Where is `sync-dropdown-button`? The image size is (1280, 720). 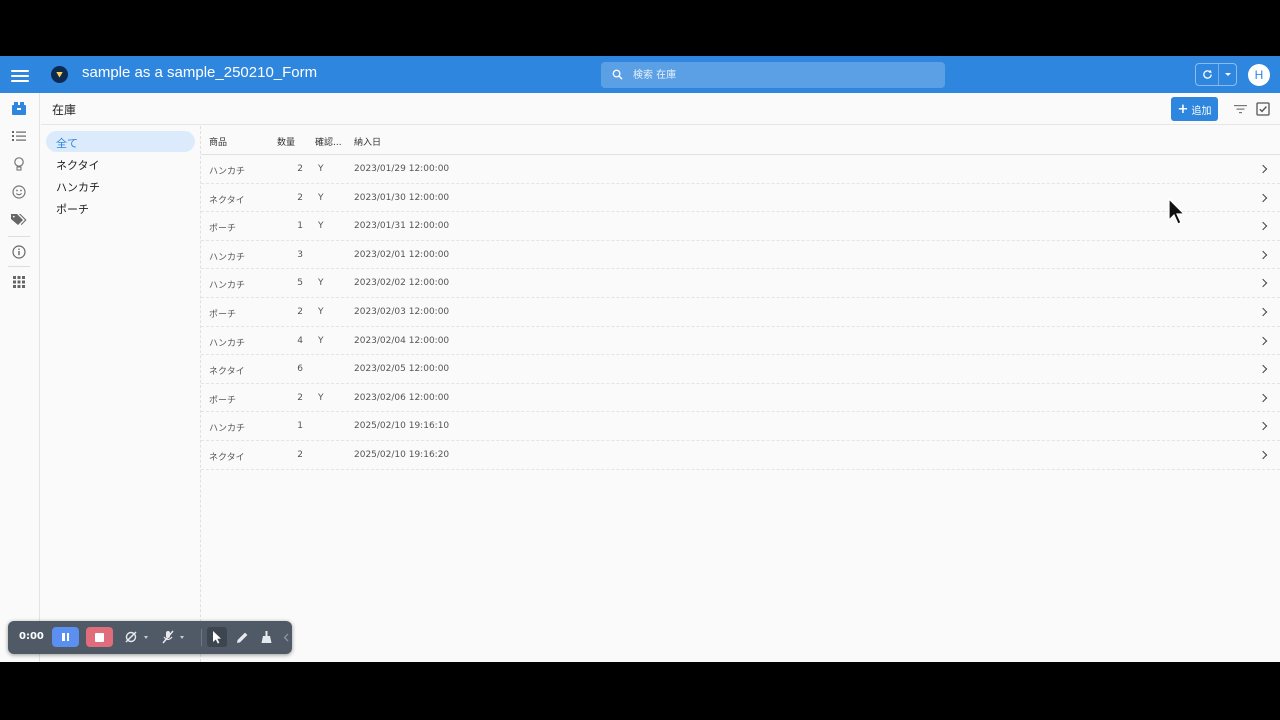
sync-dropdown-button is located at coordinates (1227, 74).